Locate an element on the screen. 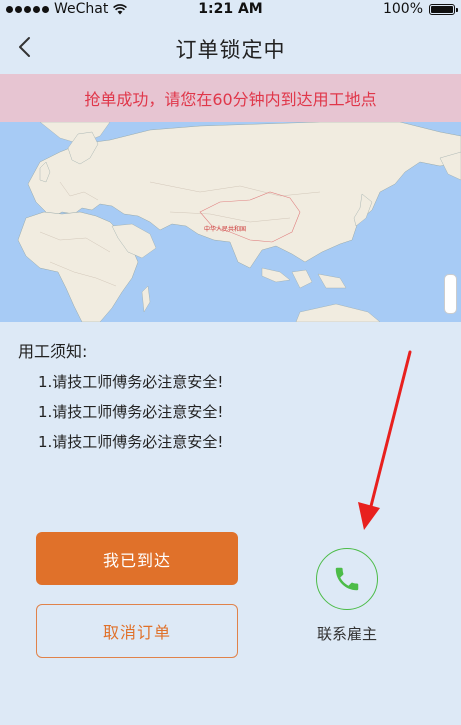 Image resolution: width=461 pixels, height=725 pixels. notice-text: 抢单成功，请您在60分钟内到达用工地点 is located at coordinates (230, 99).